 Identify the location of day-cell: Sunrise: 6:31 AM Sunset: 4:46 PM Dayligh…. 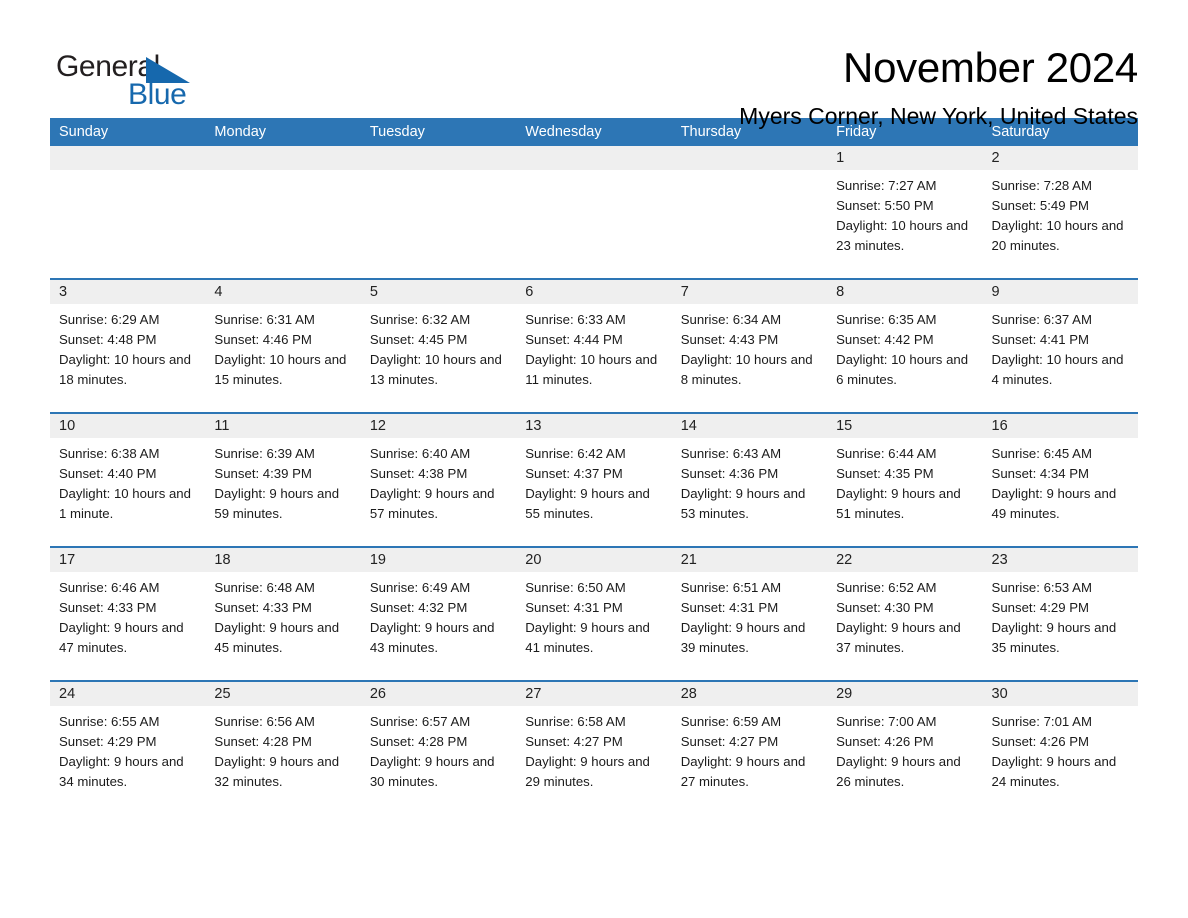
(282, 358).